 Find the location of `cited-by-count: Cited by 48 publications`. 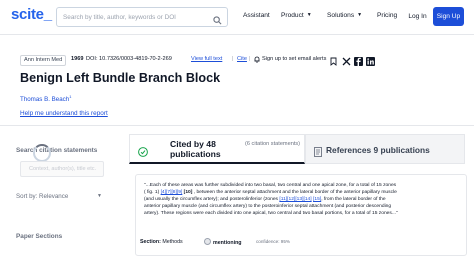

cited-by-count: Cited by 48 publications is located at coordinates (195, 149).